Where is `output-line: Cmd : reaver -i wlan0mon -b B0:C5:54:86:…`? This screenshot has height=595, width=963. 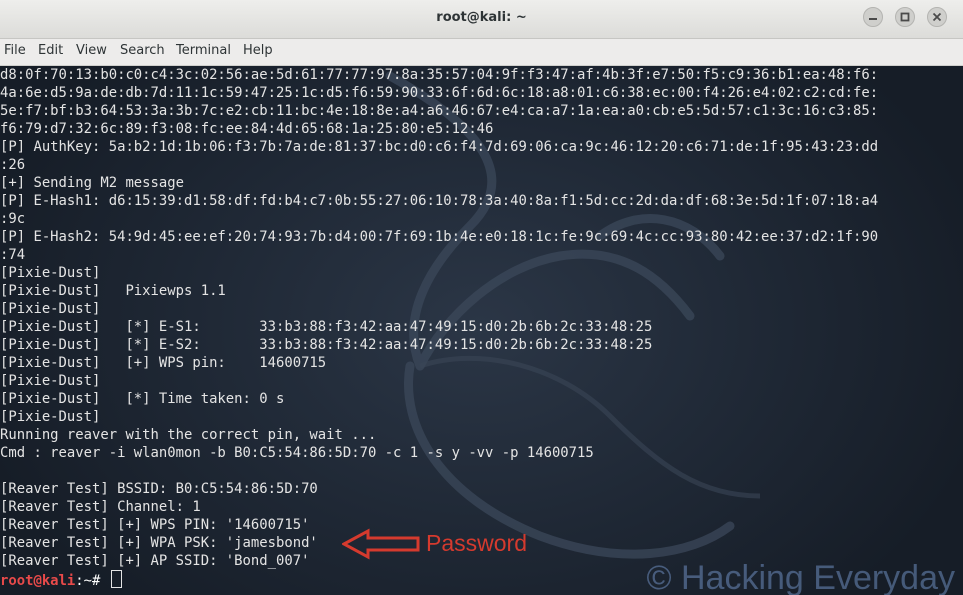 output-line: Cmd : reaver -i wlan0mon -b B0:C5:54:86:… is located at coordinates (297, 453).